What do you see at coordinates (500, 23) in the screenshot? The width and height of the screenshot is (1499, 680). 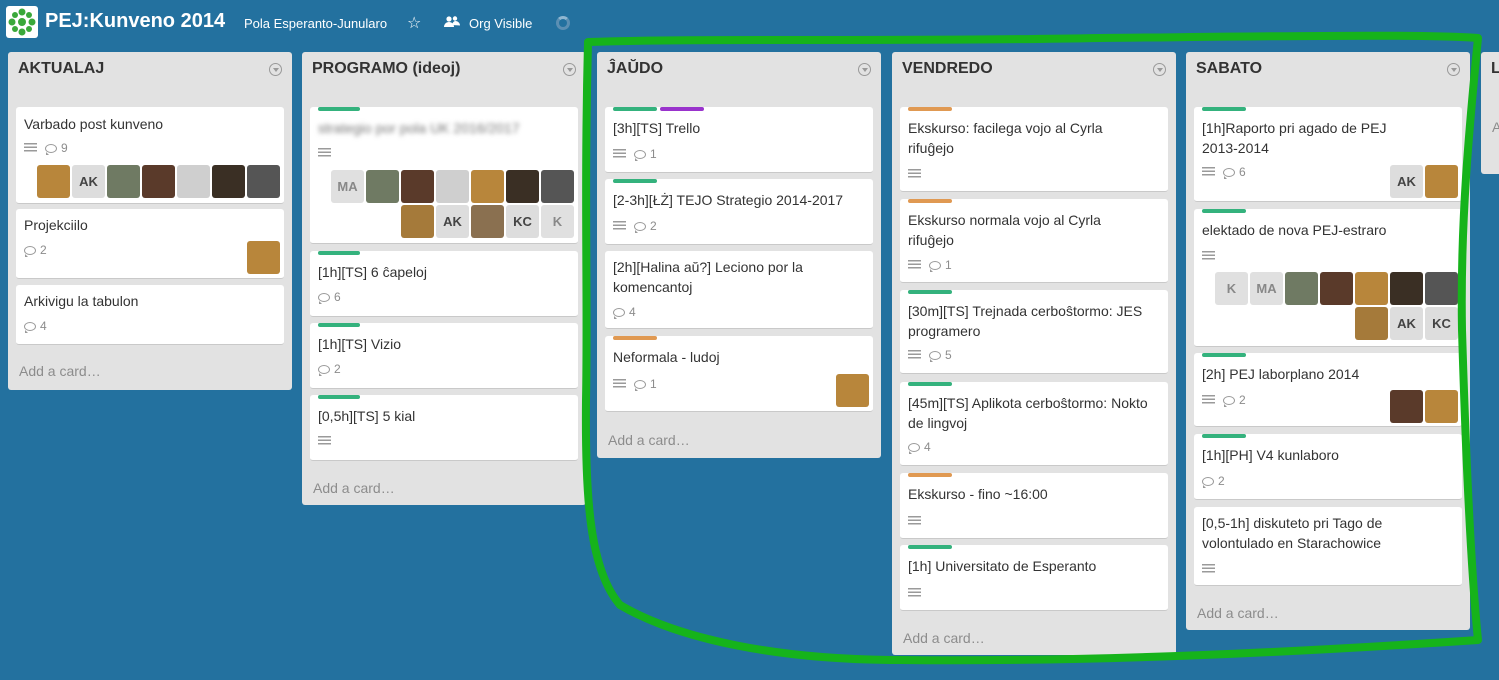 I see `visibility-button: Org Visible` at bounding box center [500, 23].